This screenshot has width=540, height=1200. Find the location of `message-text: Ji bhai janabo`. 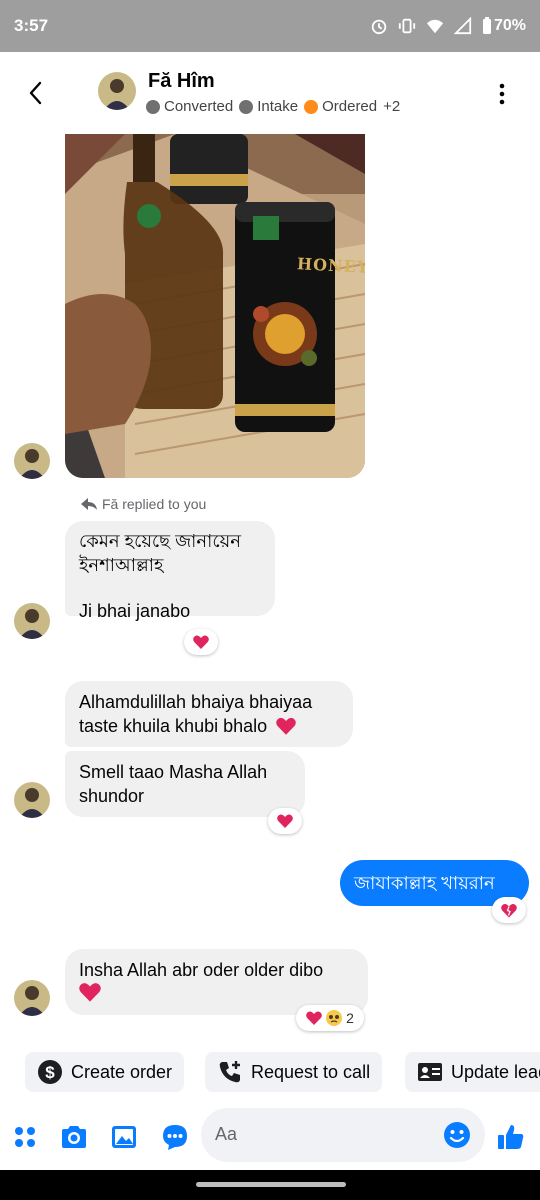

message-text: Ji bhai janabo is located at coordinates (135, 611).